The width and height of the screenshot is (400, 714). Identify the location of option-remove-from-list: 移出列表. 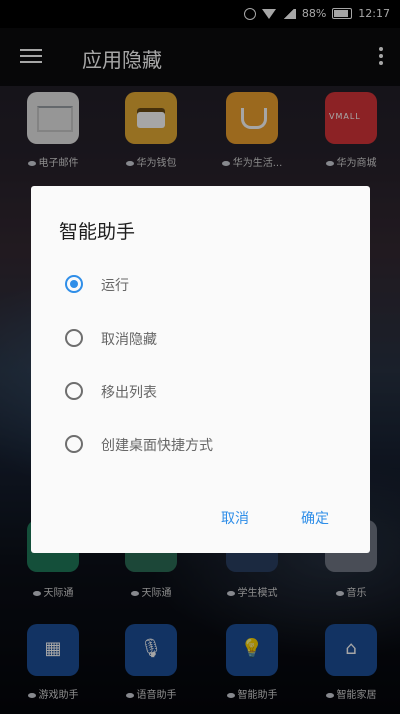
(201, 393).